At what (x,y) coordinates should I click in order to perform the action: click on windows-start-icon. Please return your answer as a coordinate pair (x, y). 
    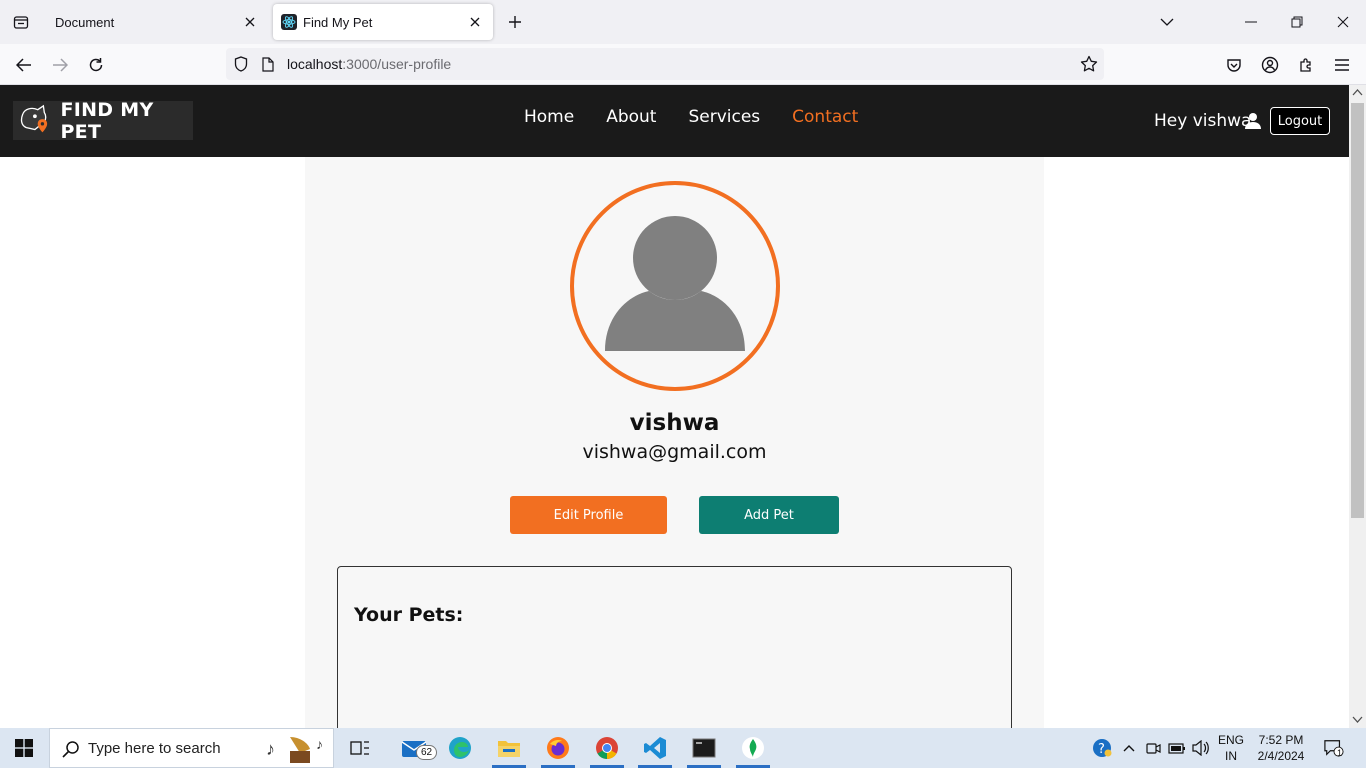
    Looking at the image, I should click on (24, 748).